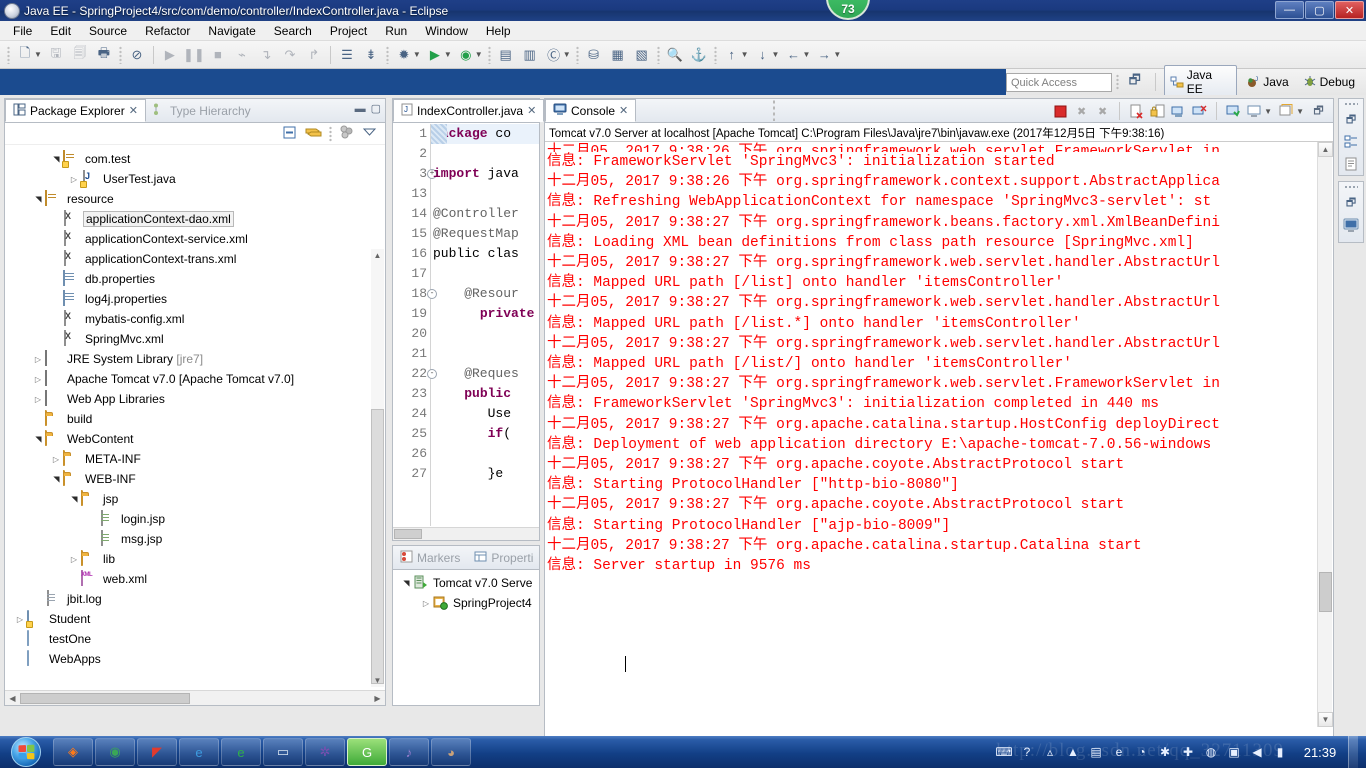 This screenshot has width=1366, height=768. I want to click on editor-code-line: import java, so click(485, 174).